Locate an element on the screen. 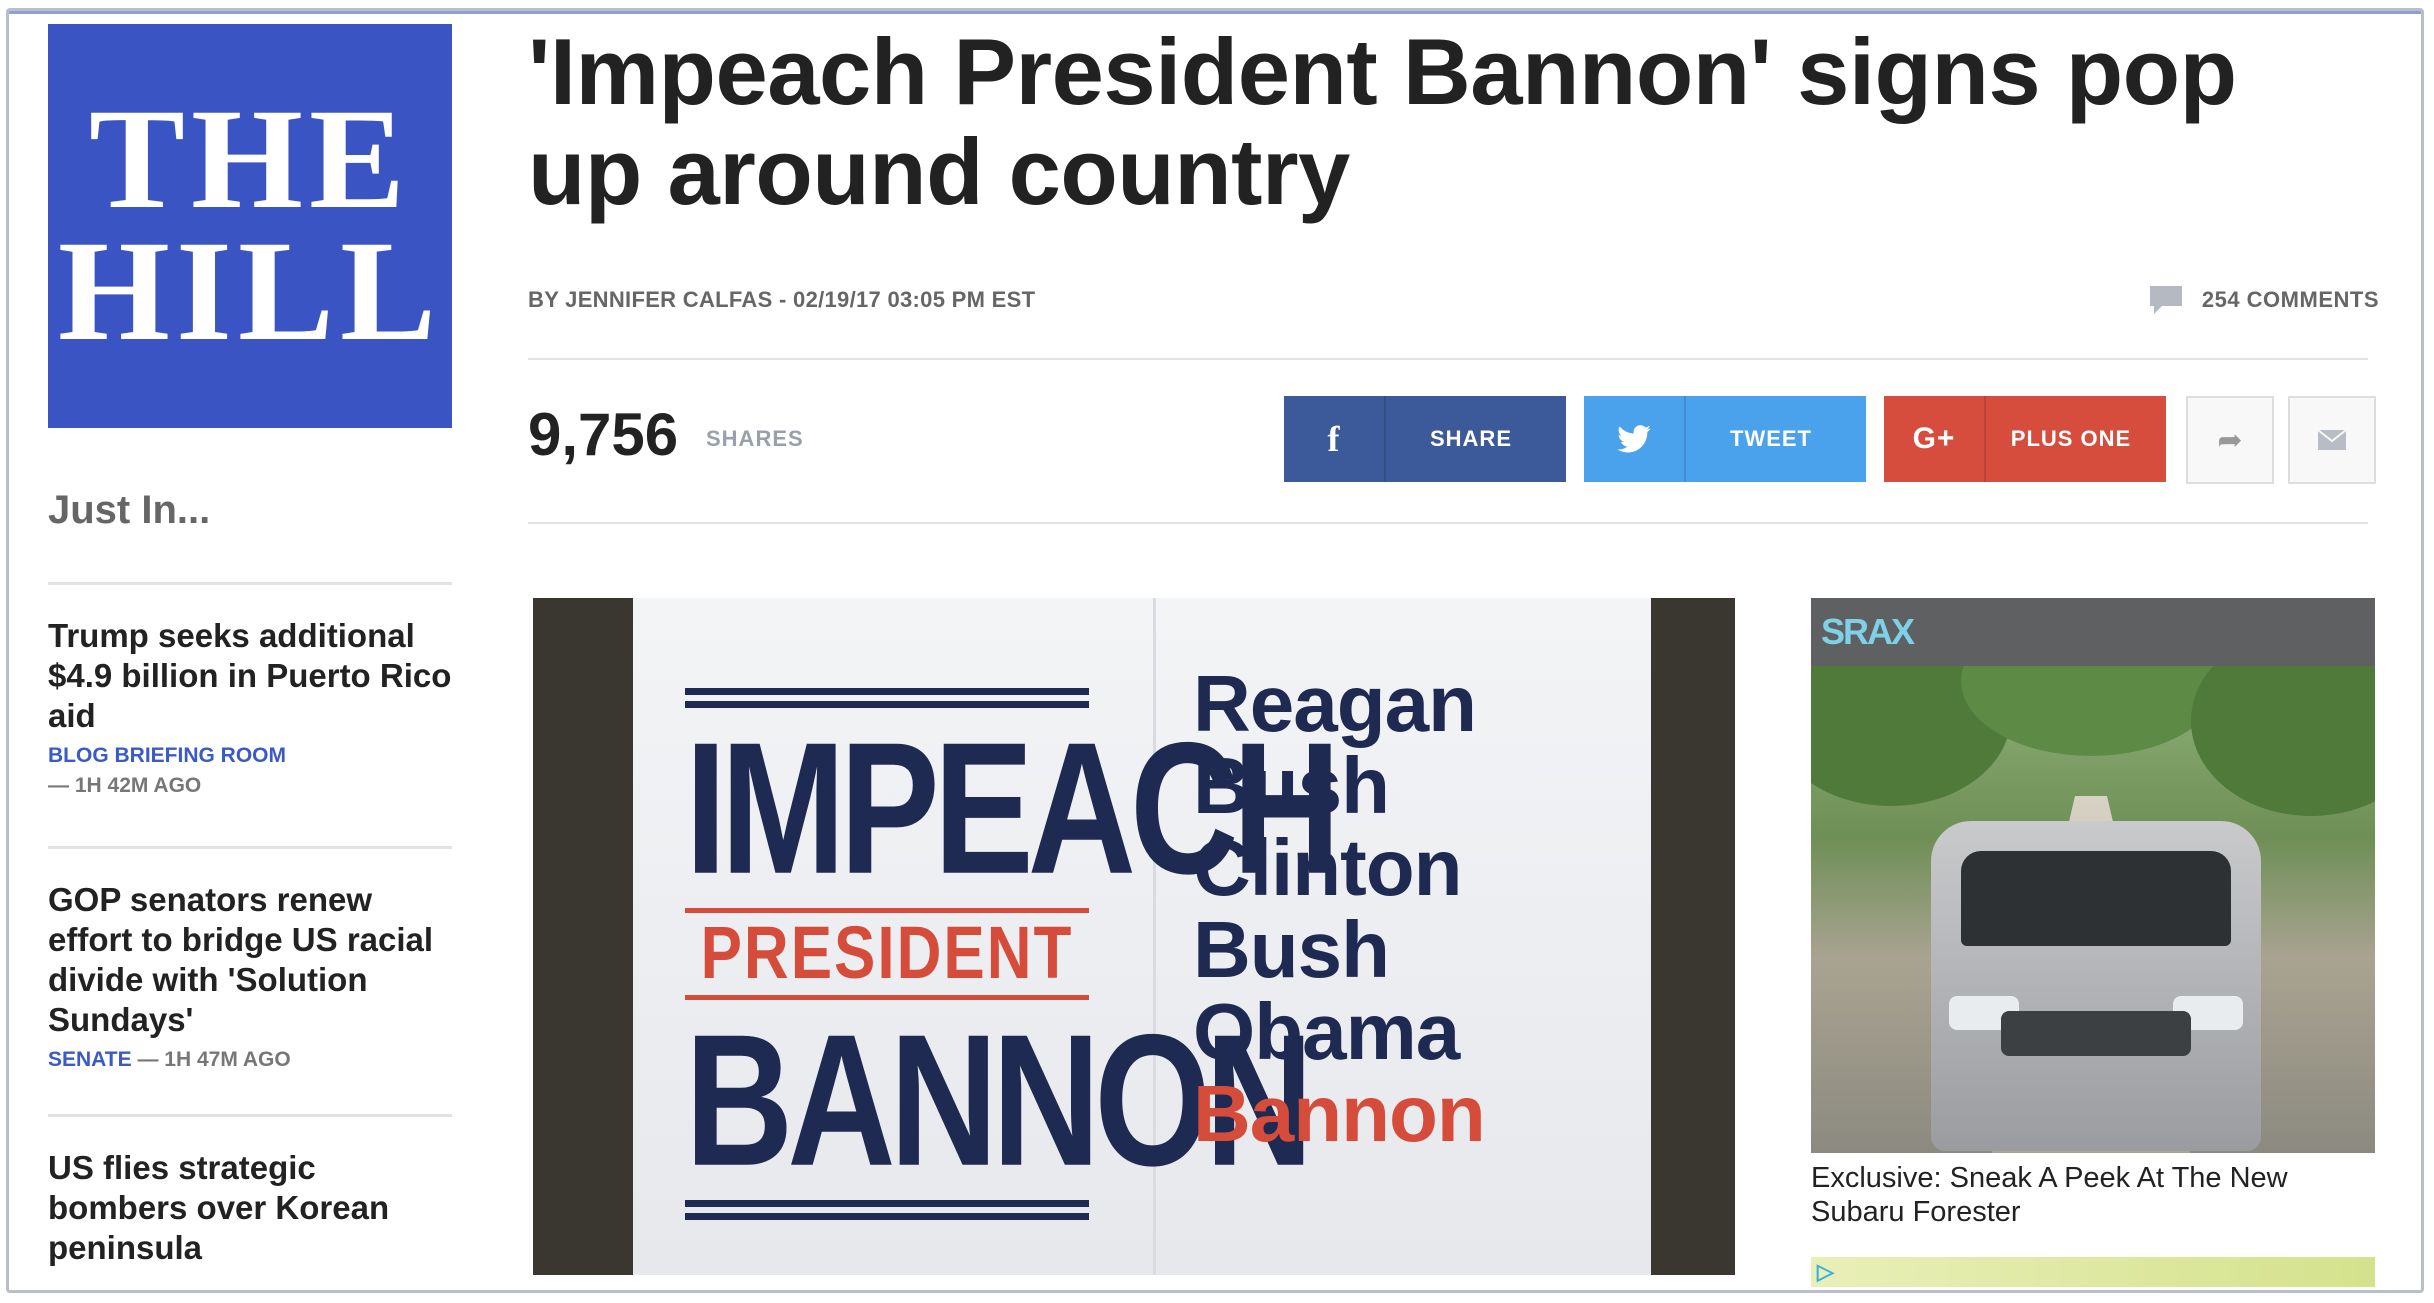 This screenshot has height=1303, width=2434. the-hill-logo: THE HILL is located at coordinates (250, 226).